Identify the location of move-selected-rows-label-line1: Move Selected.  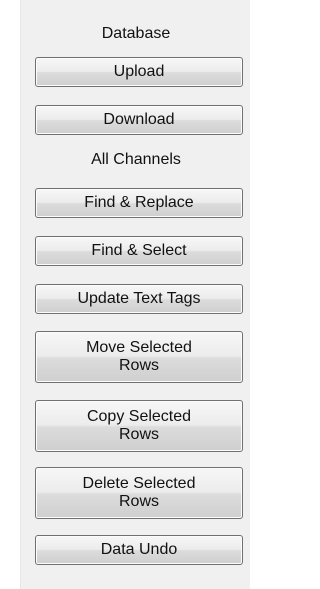
(139, 347).